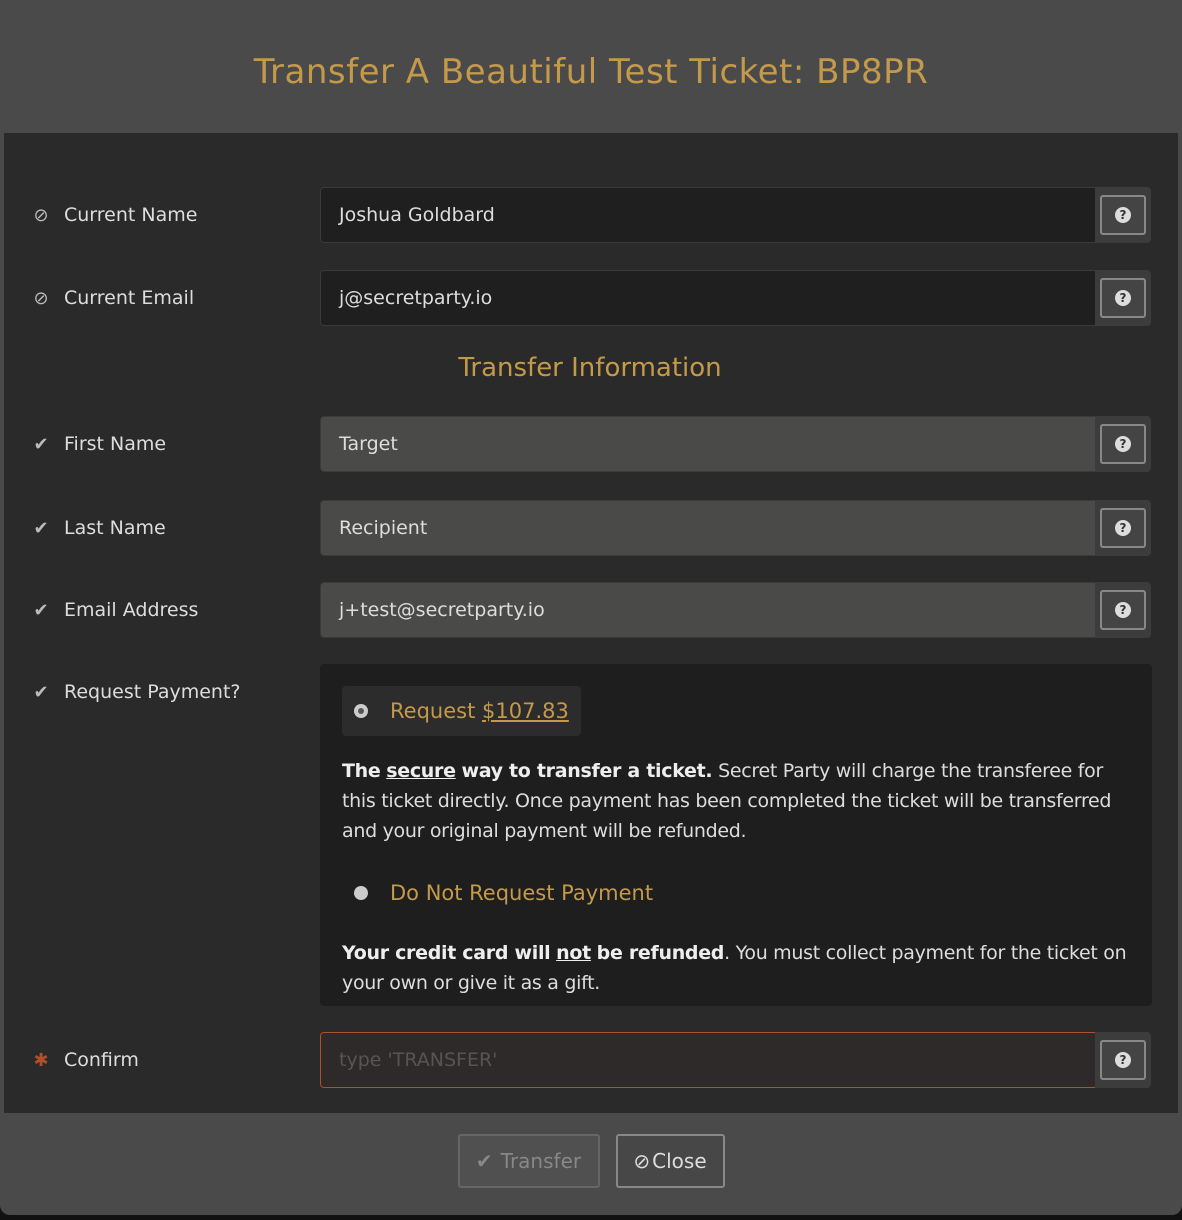 Image resolution: width=1182 pixels, height=1220 pixels. What do you see at coordinates (152, 692) in the screenshot?
I see `payment-label: Request Payment?` at bounding box center [152, 692].